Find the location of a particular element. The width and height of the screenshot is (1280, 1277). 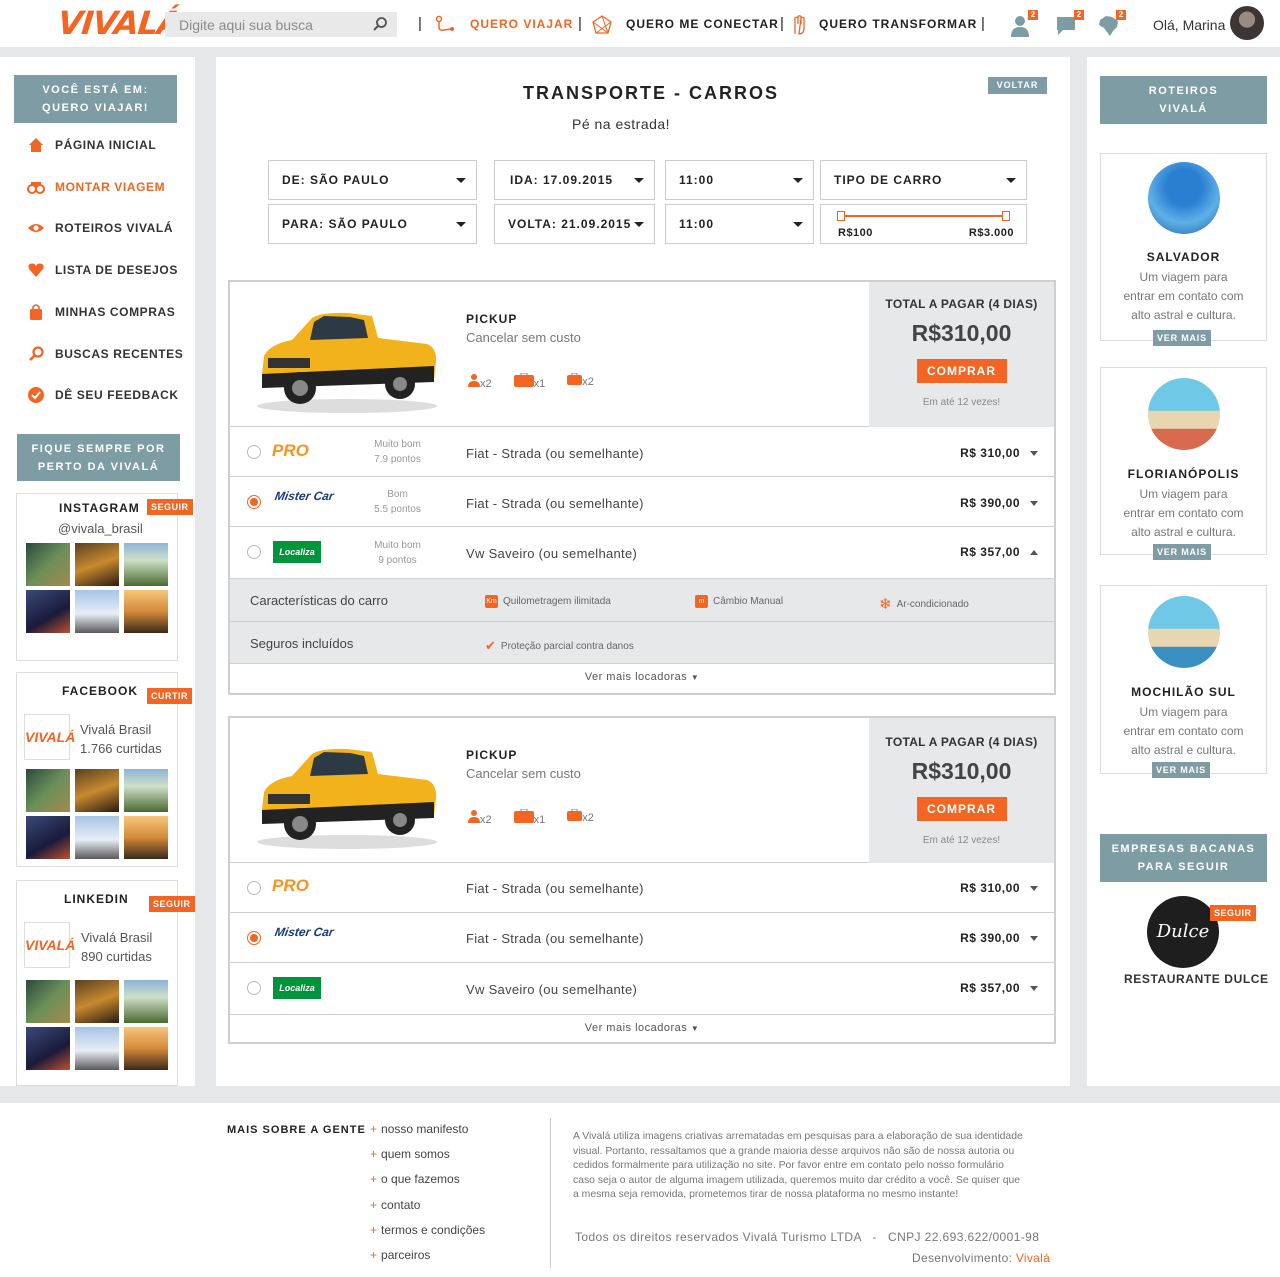

car-model: Fiat - Strada (ou semelhante) is located at coordinates (555, 453).